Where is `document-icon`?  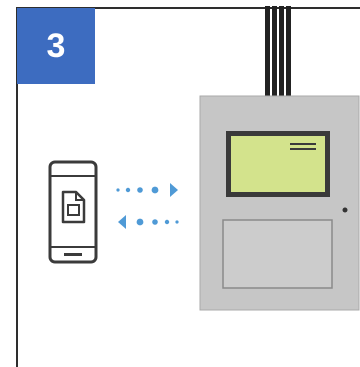
document-icon is located at coordinates (73, 207).